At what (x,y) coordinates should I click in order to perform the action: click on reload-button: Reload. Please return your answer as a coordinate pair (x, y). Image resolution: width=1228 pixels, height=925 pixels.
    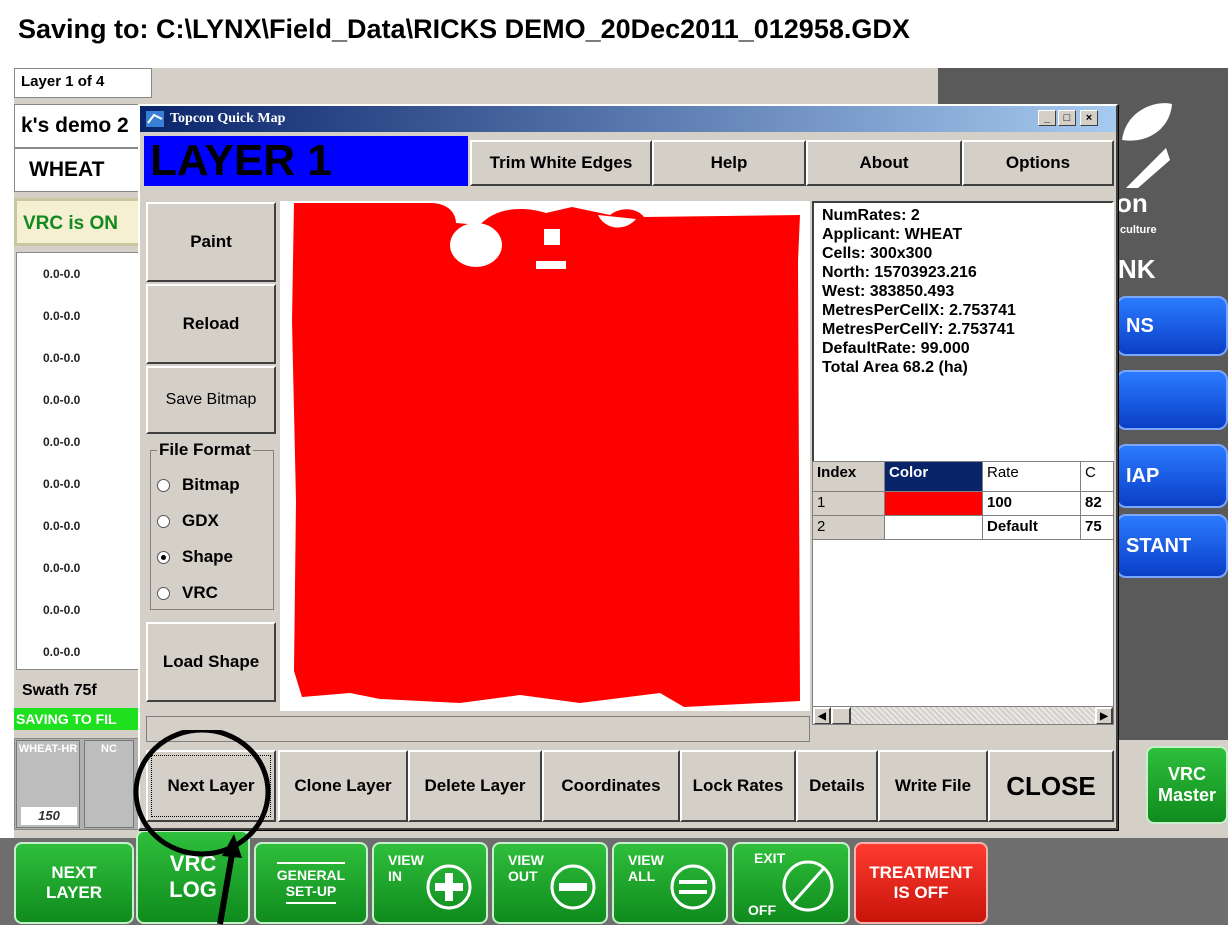
    Looking at the image, I should click on (211, 324).